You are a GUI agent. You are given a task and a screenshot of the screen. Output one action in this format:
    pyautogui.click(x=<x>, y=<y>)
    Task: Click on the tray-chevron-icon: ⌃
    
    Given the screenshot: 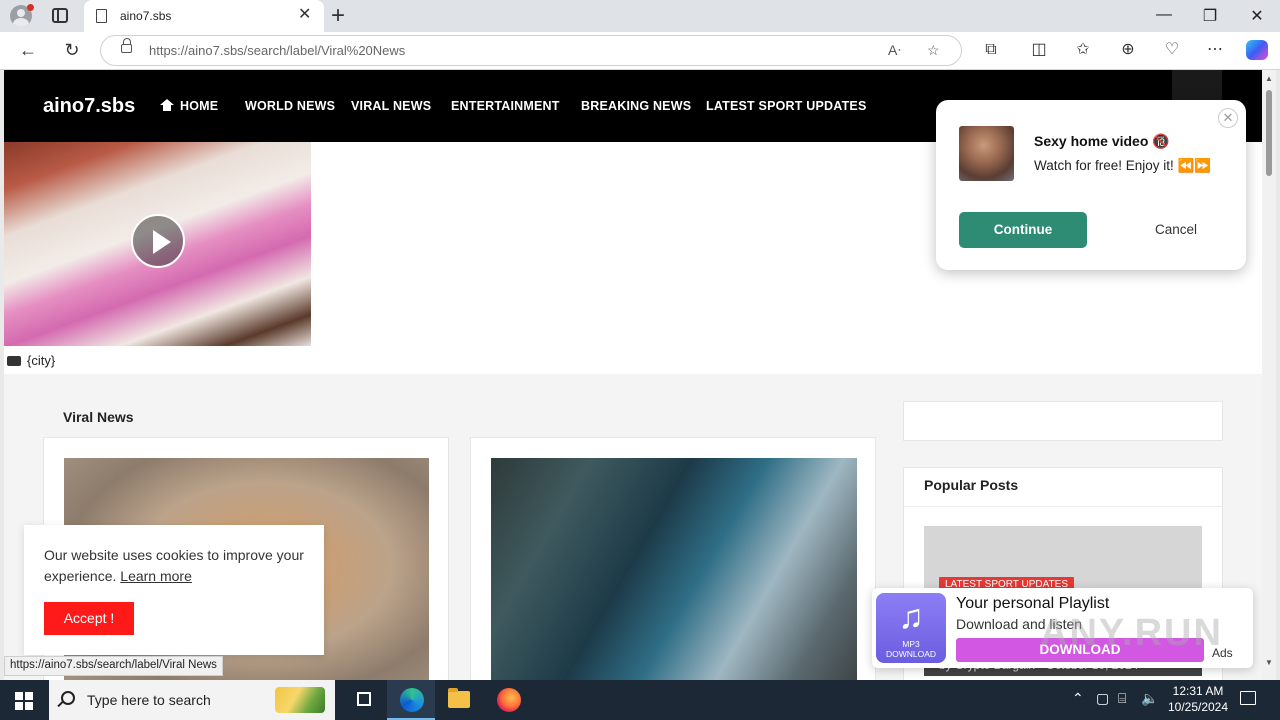 What is the action you would take?
    pyautogui.click(x=1078, y=698)
    